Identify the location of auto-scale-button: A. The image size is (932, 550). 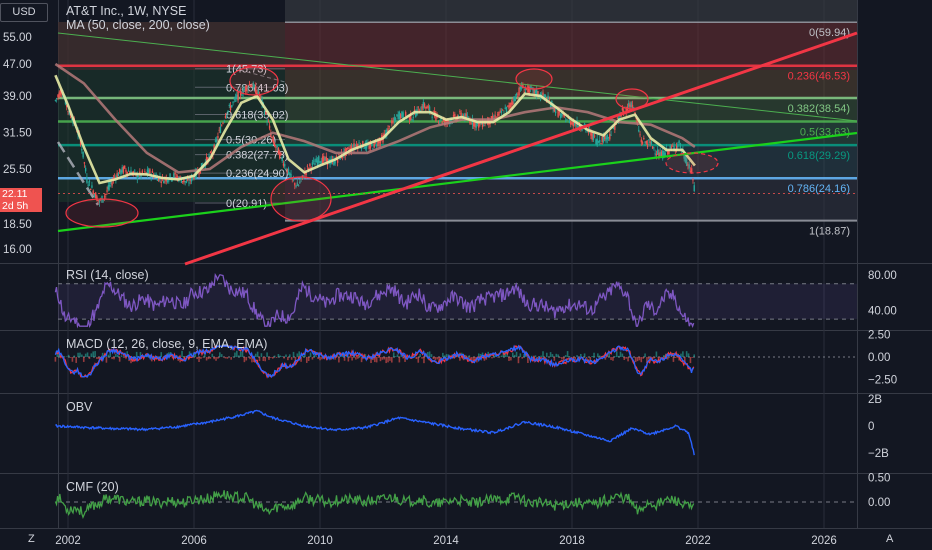
(889, 539).